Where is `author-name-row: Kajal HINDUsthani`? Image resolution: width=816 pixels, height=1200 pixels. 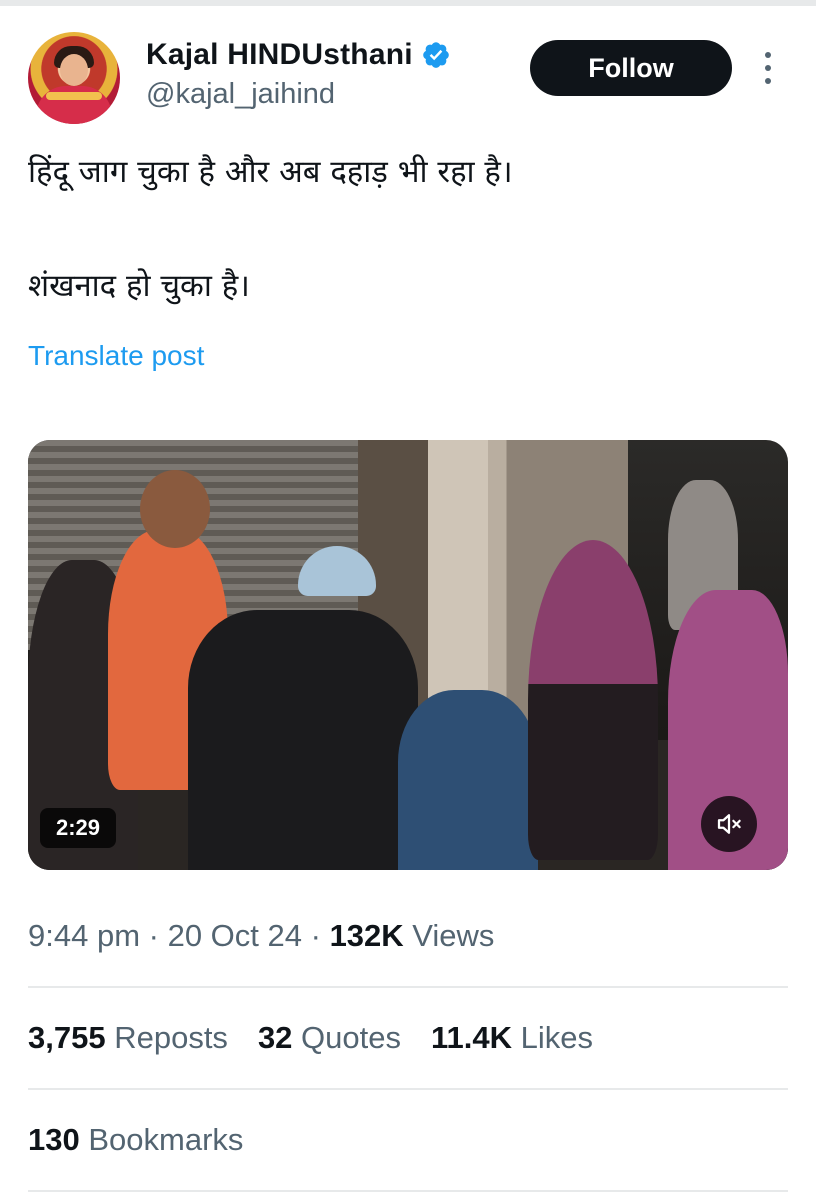 author-name-row: Kajal HINDUsthani is located at coordinates (298, 55).